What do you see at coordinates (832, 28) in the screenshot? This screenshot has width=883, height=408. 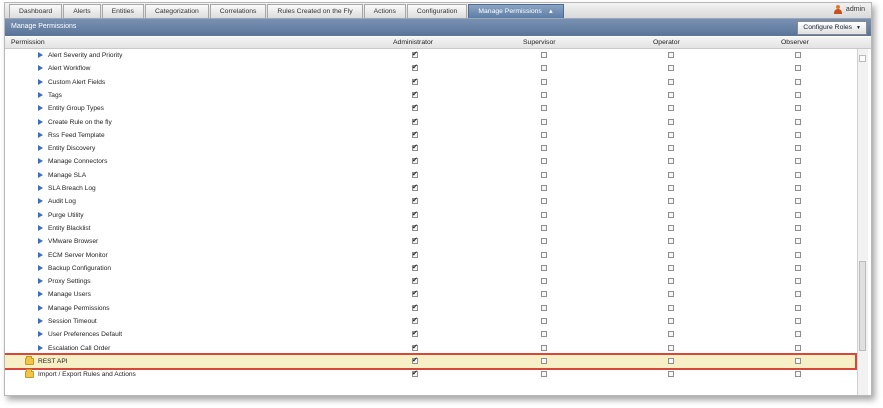 I see `configure-roles-button: Configure Roles ▼` at bounding box center [832, 28].